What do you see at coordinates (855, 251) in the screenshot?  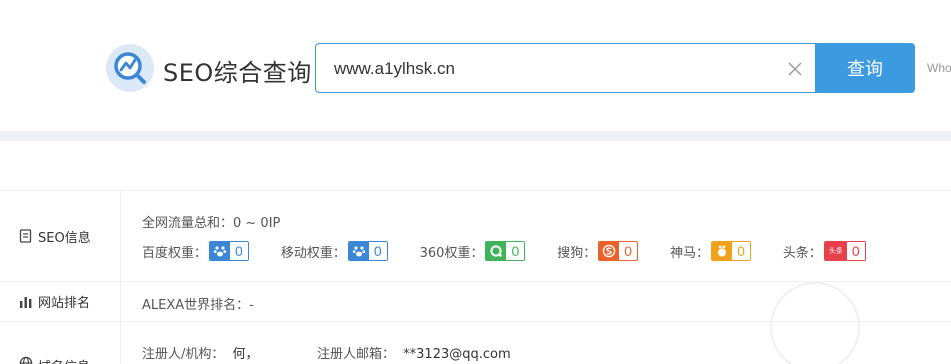 I see `weight-toutiao-value: 0` at bounding box center [855, 251].